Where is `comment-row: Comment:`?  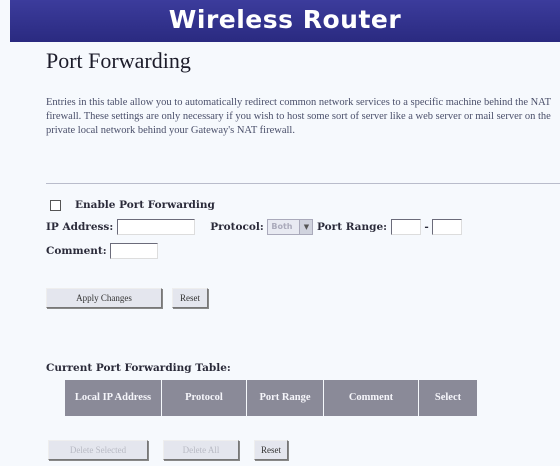 comment-row: Comment: is located at coordinates (102, 251).